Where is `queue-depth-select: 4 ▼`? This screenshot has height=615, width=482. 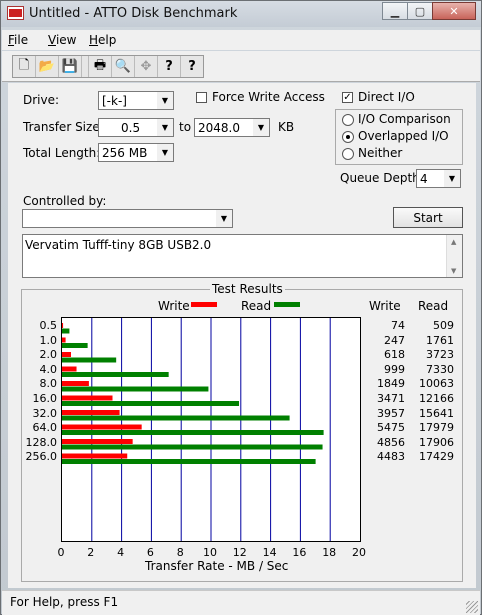 queue-depth-select: 4 ▼ is located at coordinates (438, 178).